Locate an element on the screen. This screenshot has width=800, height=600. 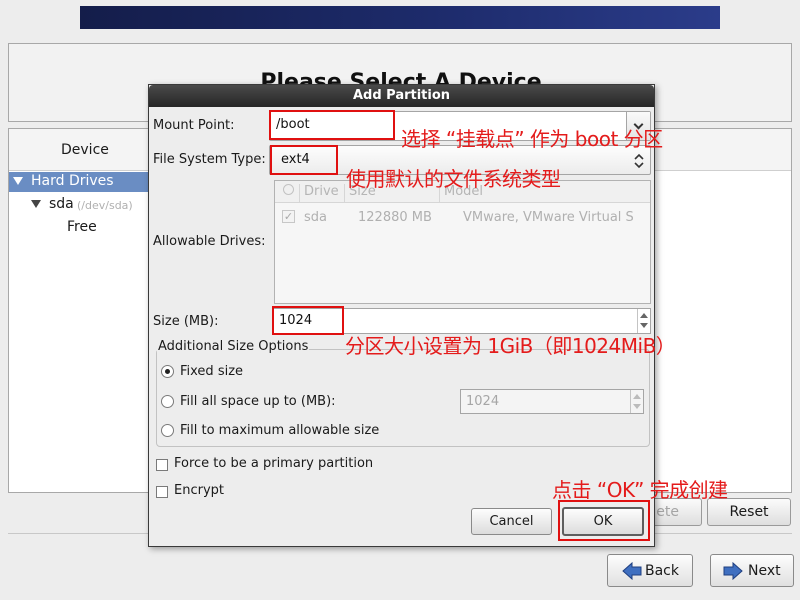
tree-item-free: Free is located at coordinates (79, 228).